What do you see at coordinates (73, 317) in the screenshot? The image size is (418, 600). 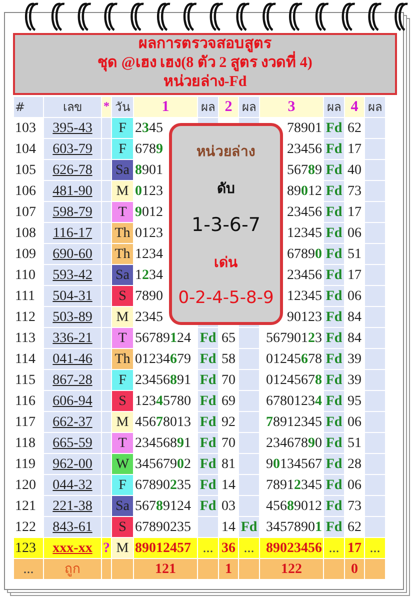 I see `table-cell: 503-89` at bounding box center [73, 317].